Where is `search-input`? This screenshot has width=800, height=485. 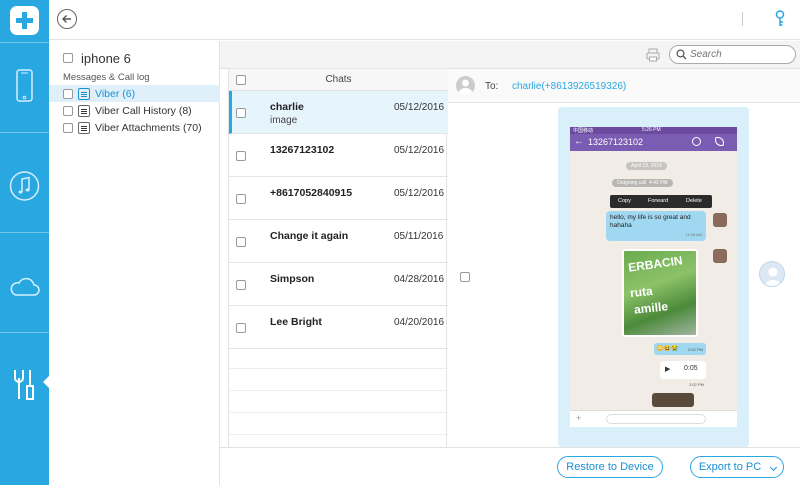
search-input is located at coordinates (740, 54).